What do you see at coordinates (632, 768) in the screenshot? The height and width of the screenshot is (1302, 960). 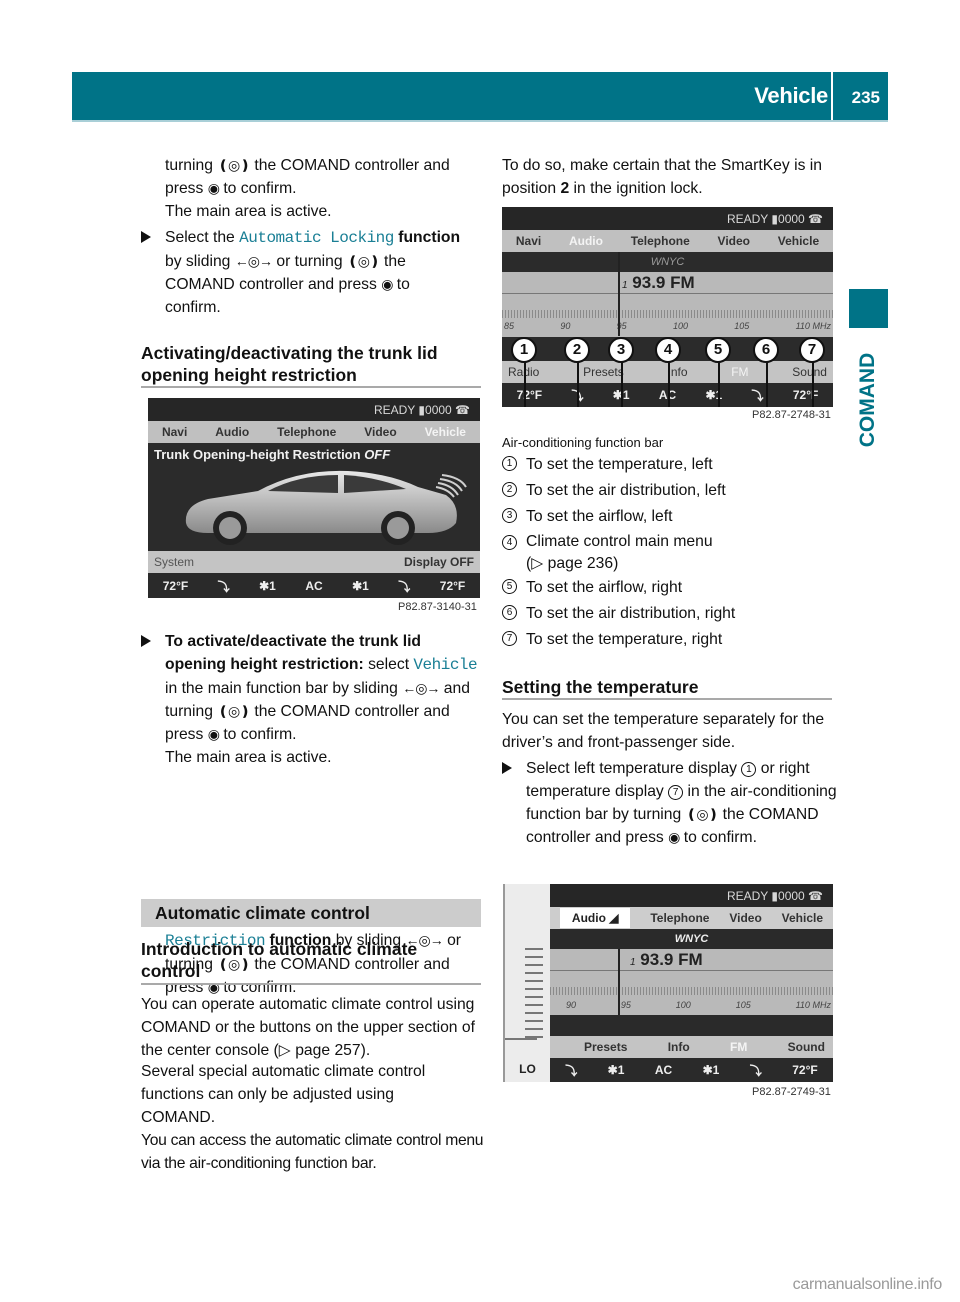 I see `text: Select left temperature display` at bounding box center [632, 768].